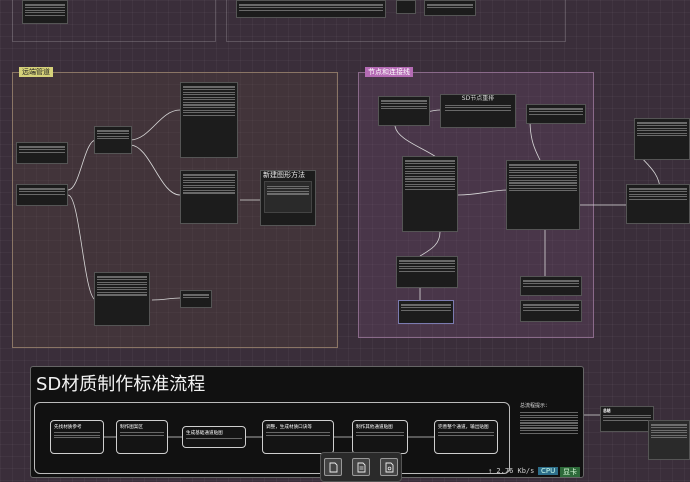 The image size is (690, 482). I want to click on bottom-toolbar, so click(361, 467).